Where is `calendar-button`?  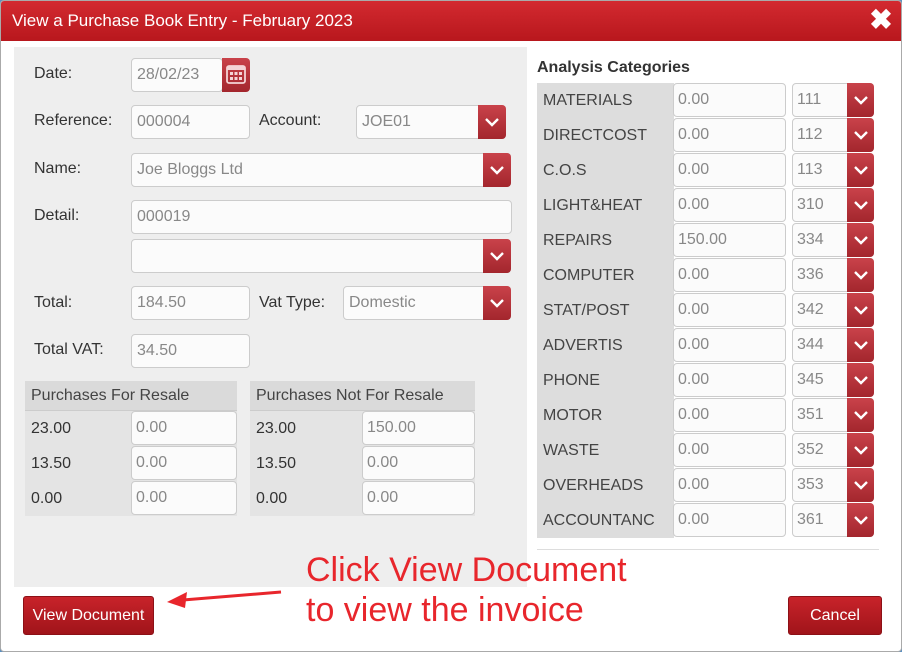
calendar-button is located at coordinates (236, 75).